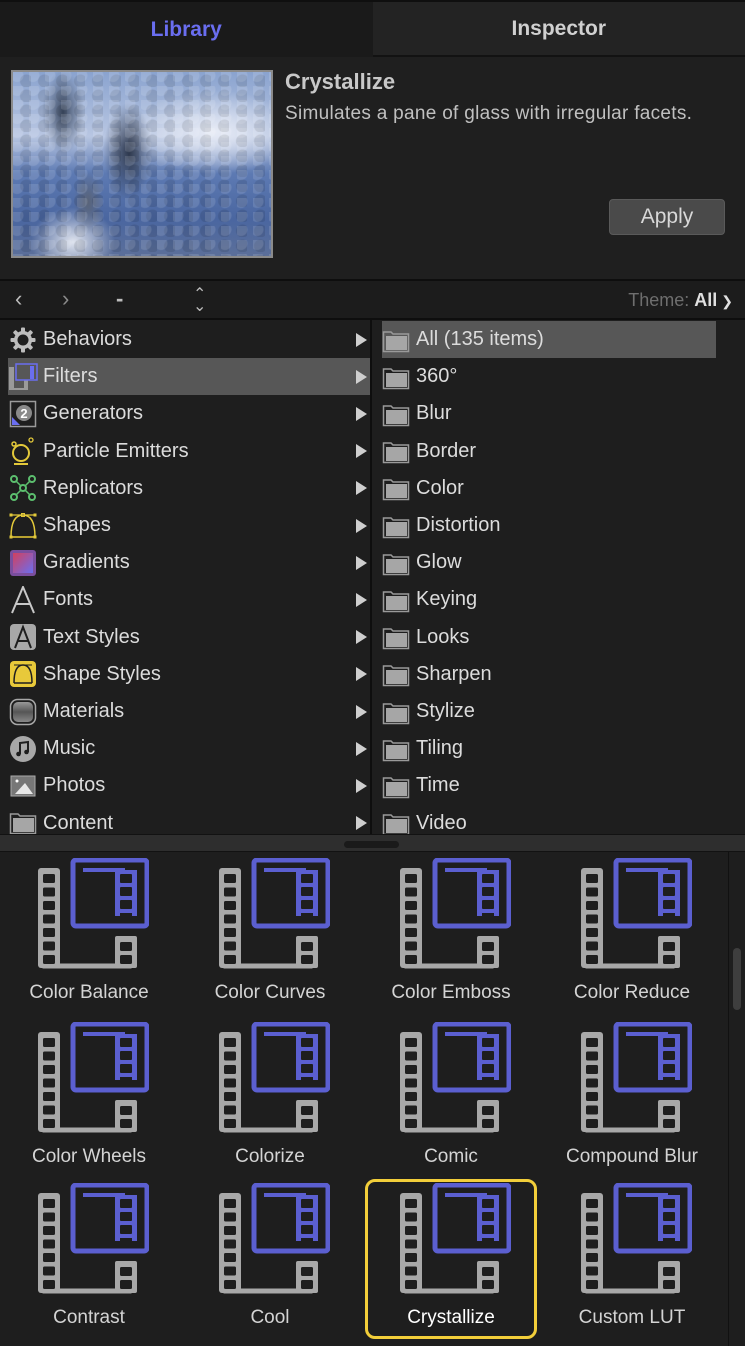  Describe the element at coordinates (65, 299) in the screenshot. I see `forward-button: ›` at that location.